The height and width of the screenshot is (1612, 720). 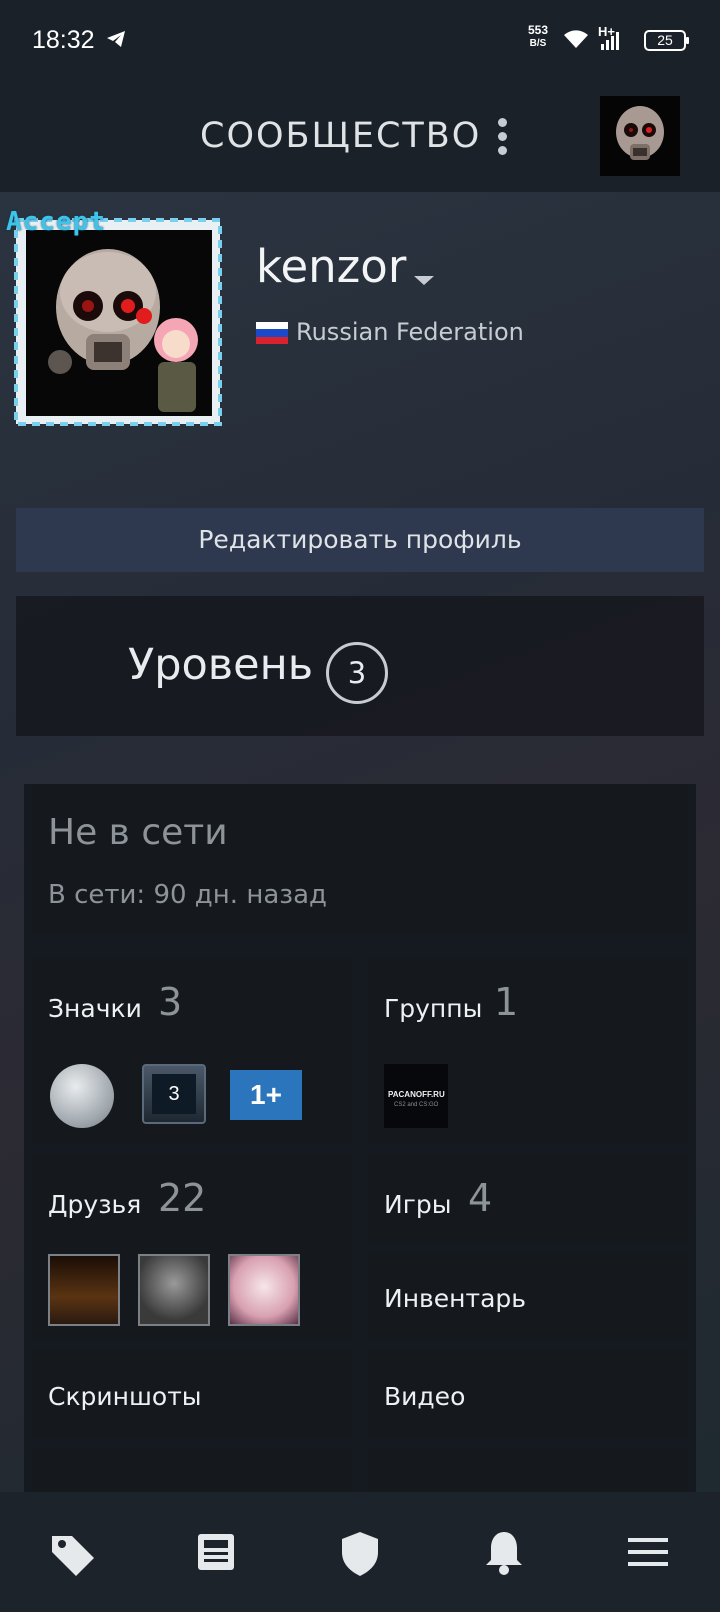 I want to click on battery-indicator: 25, so click(x=666, y=40).